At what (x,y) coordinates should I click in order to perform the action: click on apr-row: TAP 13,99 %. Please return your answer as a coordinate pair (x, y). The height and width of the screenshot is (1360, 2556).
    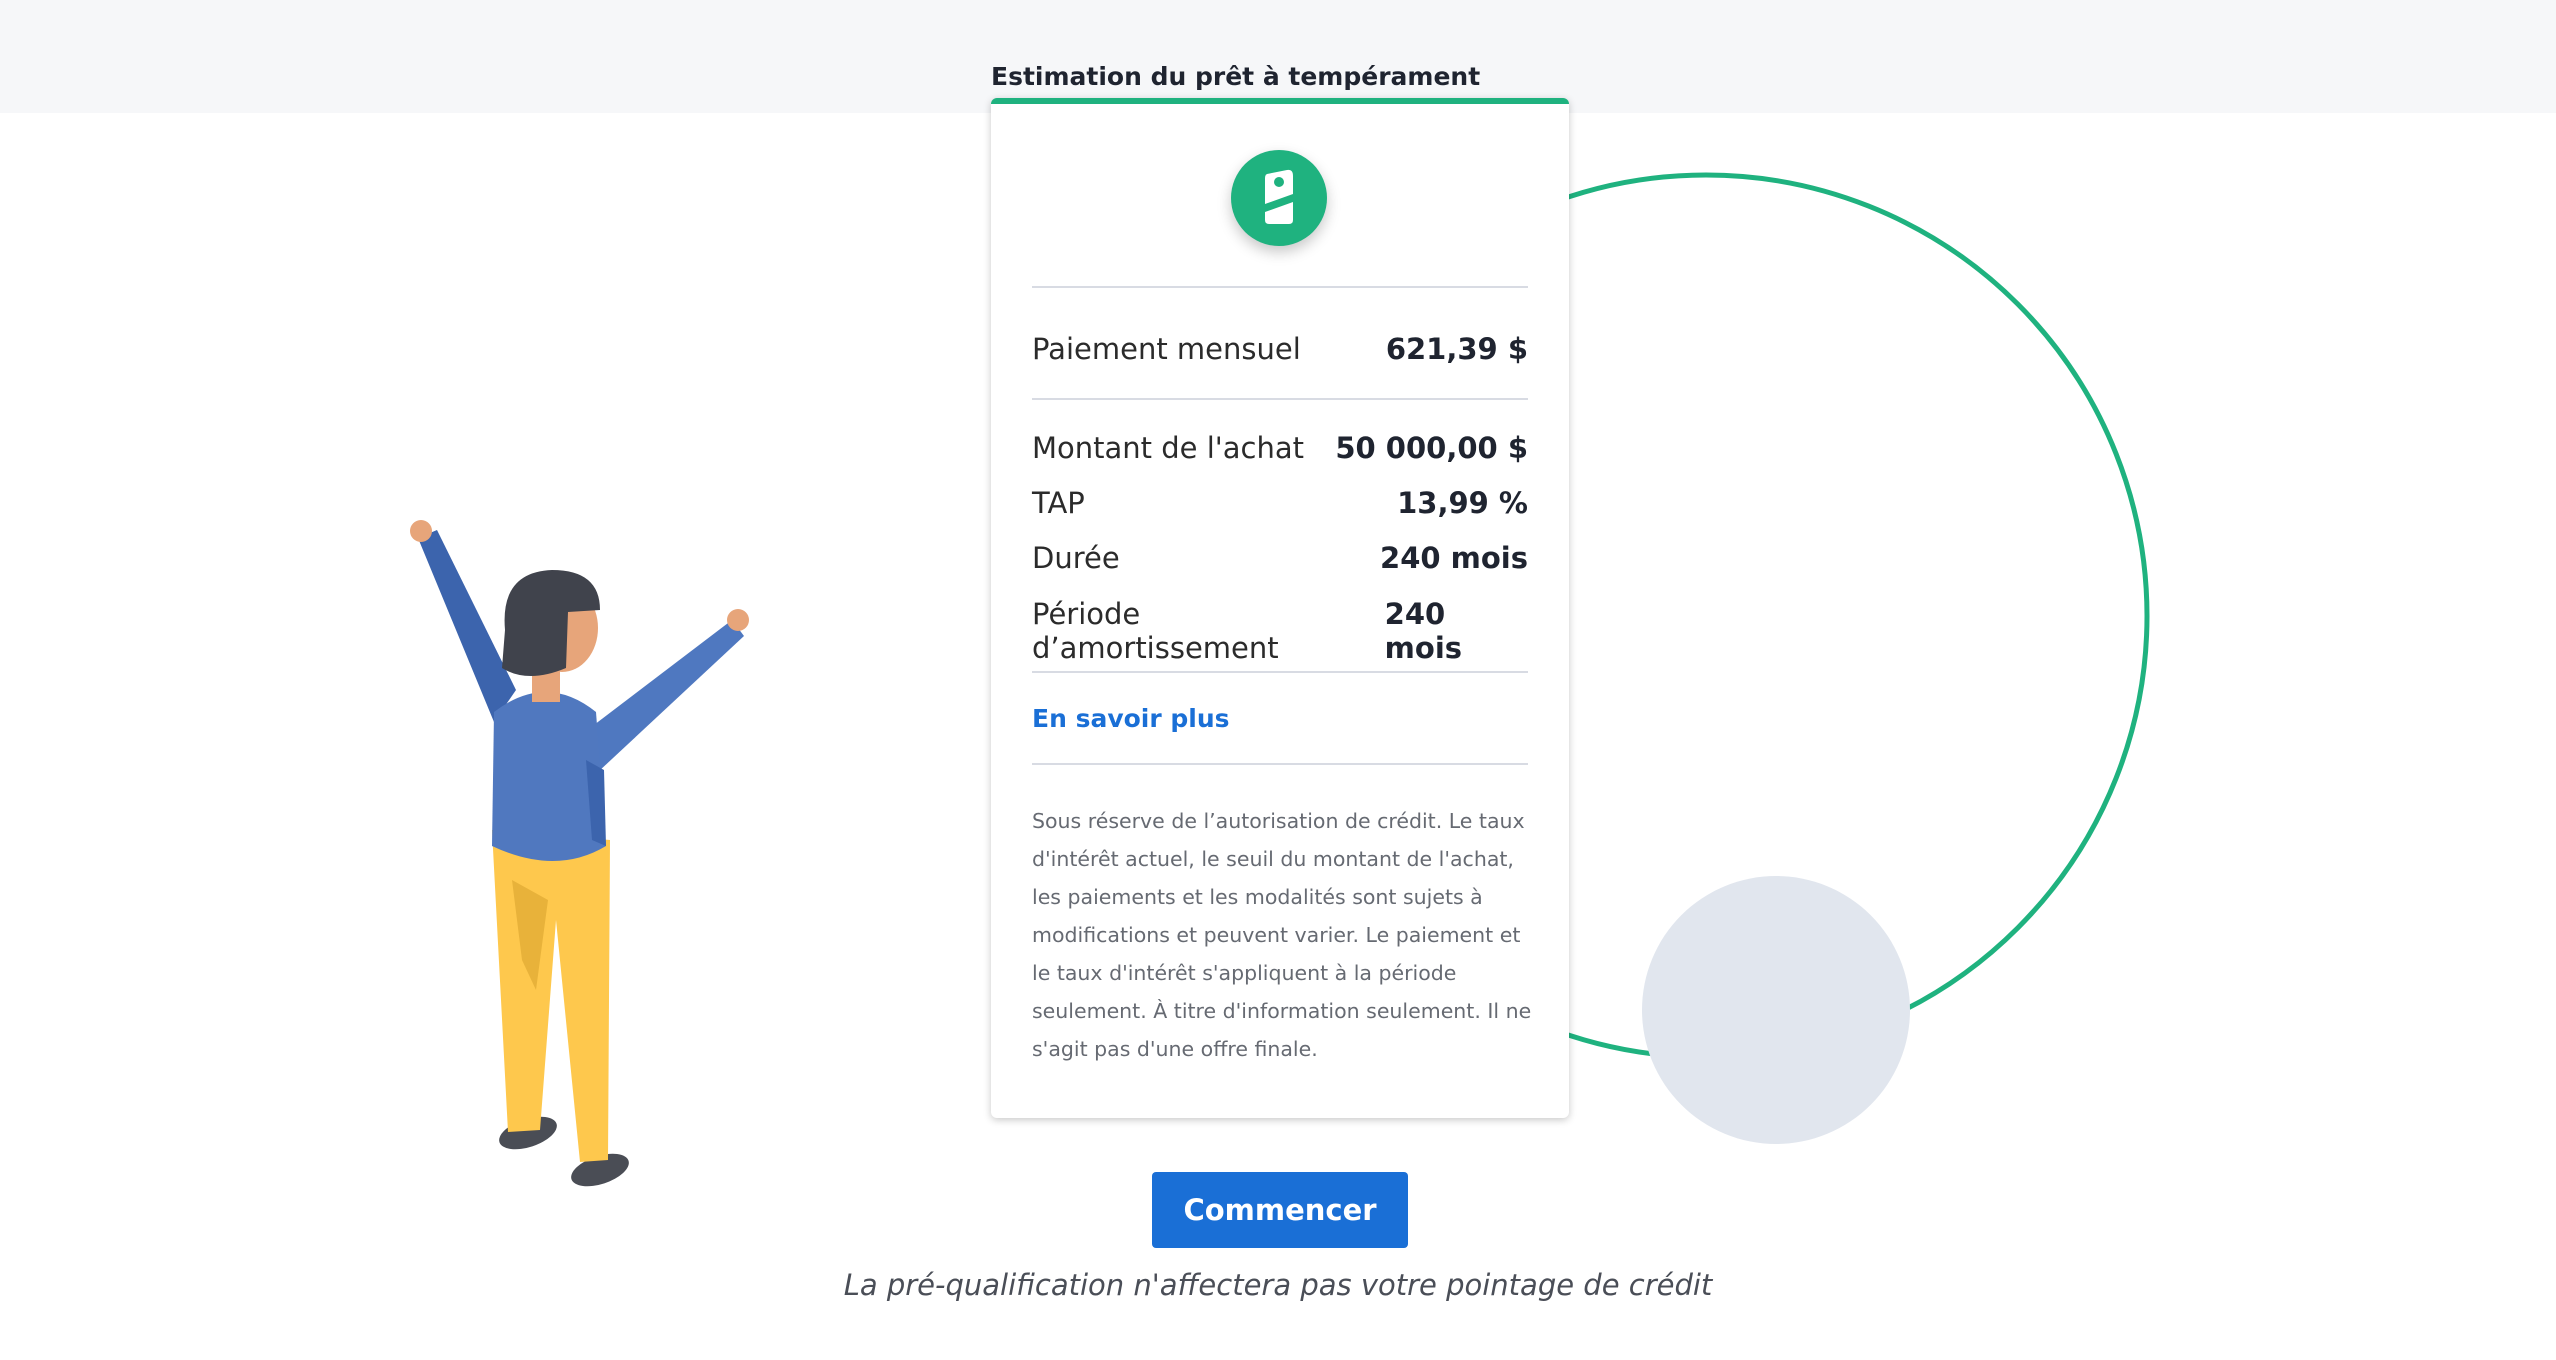
    Looking at the image, I should click on (1280, 503).